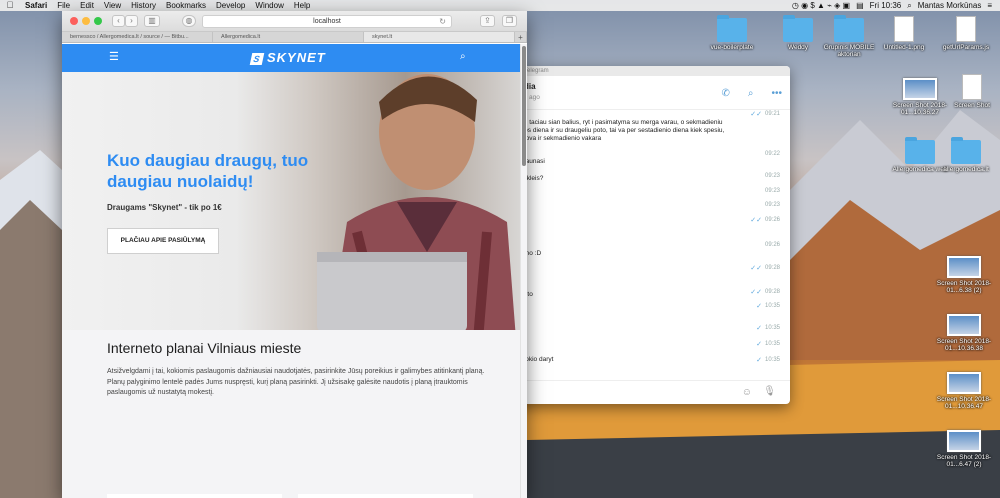  Describe the element at coordinates (416, 202) in the screenshot. I see `hero-photo-person` at that location.